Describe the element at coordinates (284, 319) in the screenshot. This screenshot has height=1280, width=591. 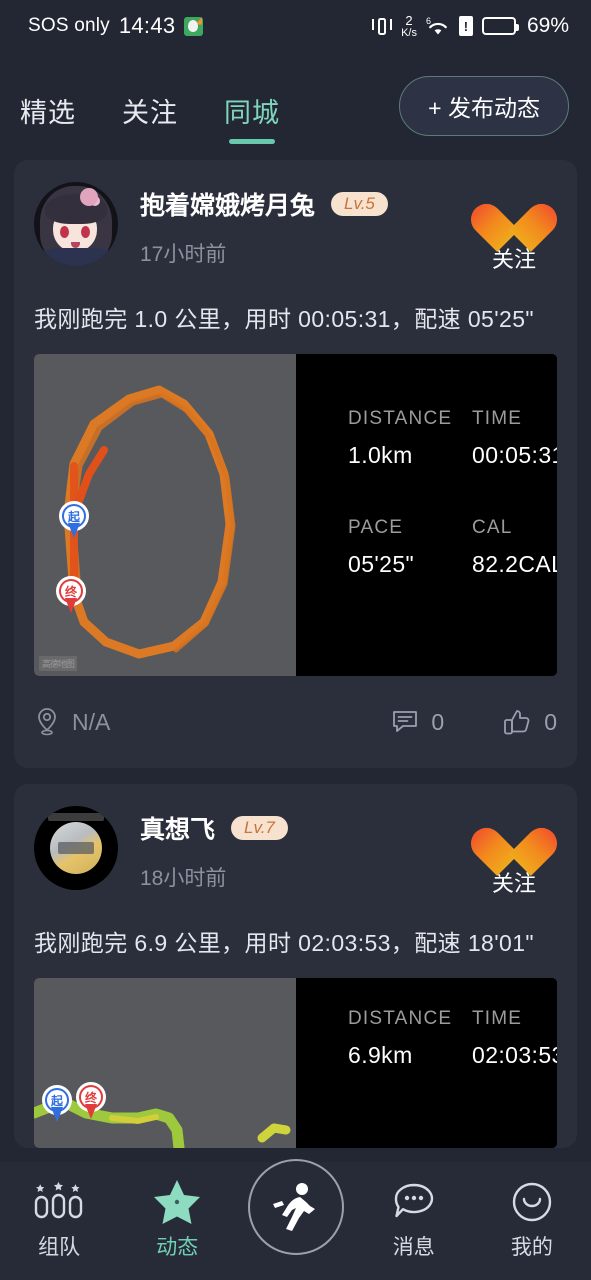
I see `post-text: 我刚跑完 1.0 公里，用时 00:05:31，配速 05'25"` at that location.